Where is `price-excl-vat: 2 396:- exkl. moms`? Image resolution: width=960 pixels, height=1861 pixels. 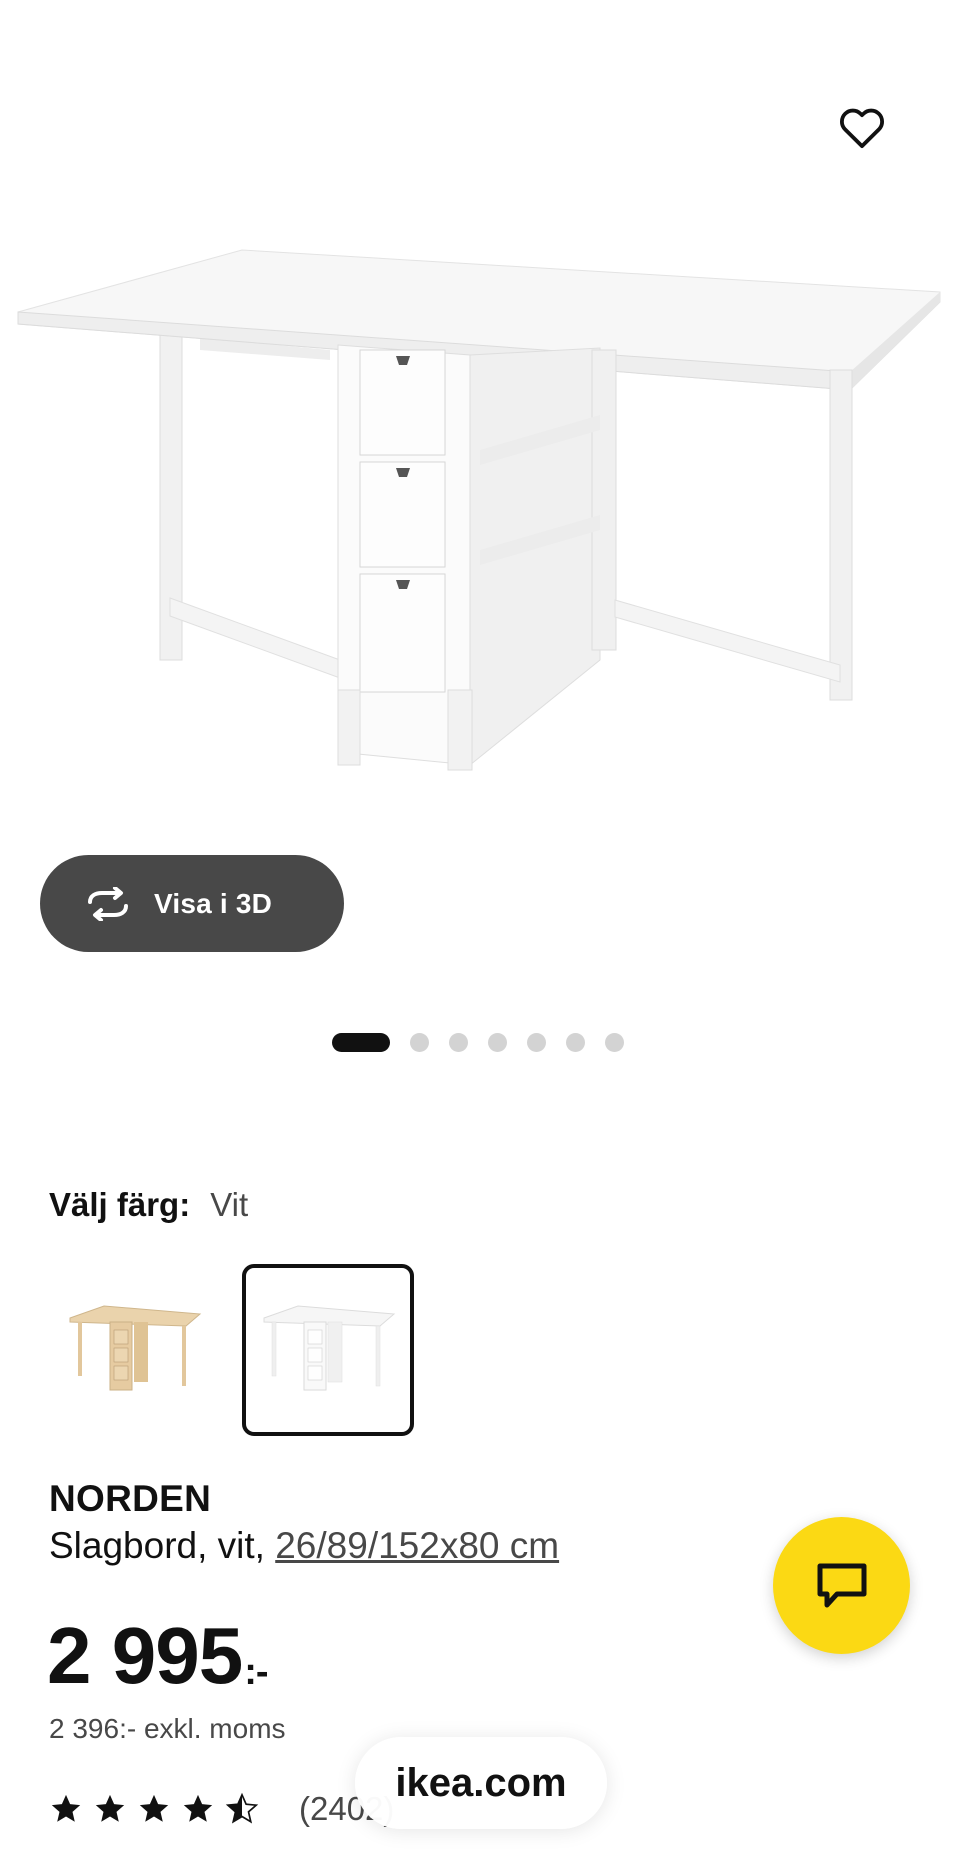 price-excl-vat: 2 396:- exkl. moms is located at coordinates (167, 1728).